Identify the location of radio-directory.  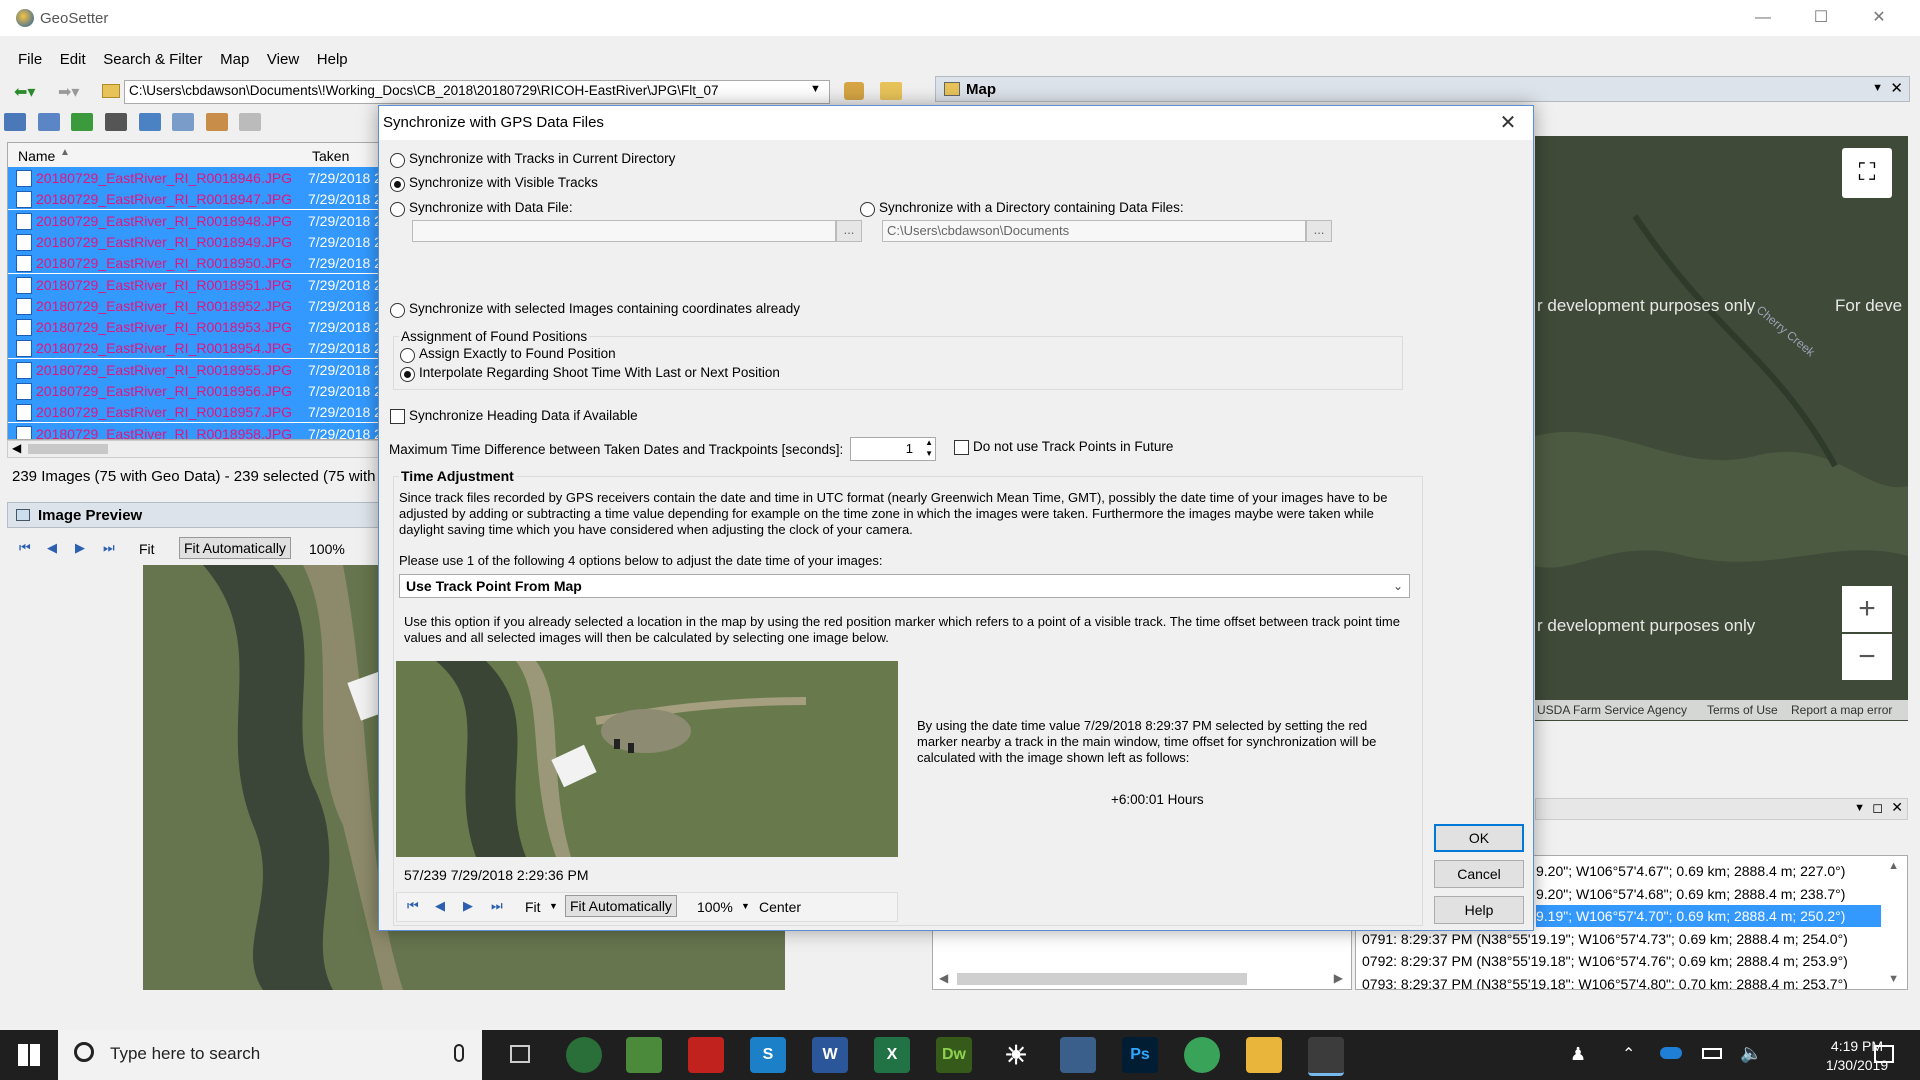
(867, 209).